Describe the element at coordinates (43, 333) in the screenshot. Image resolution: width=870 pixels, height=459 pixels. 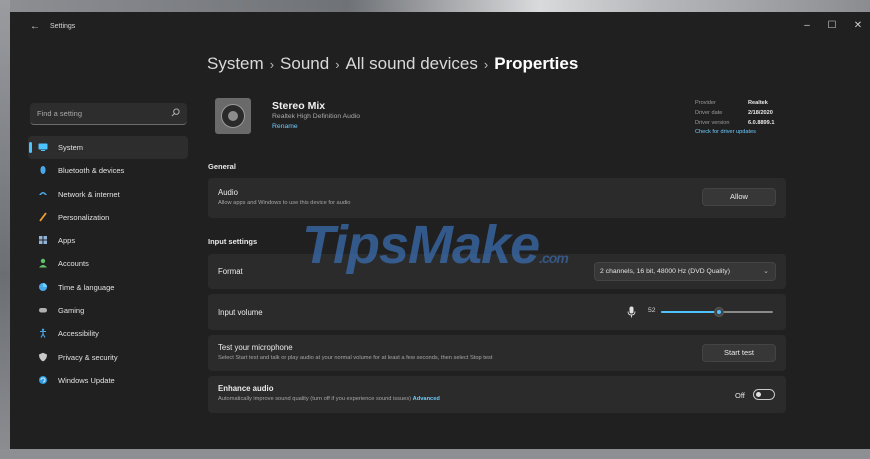
I see `accessibility-icon` at that location.